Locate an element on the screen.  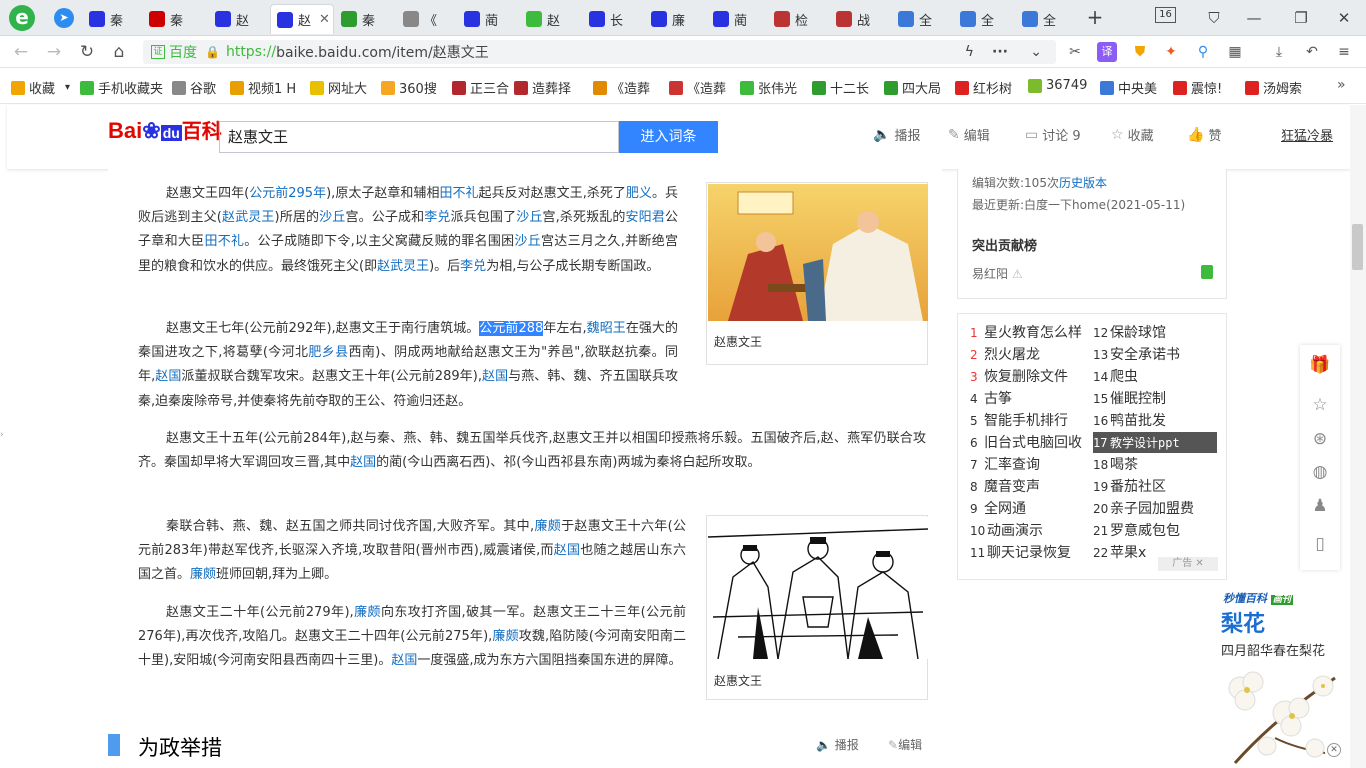
ad-item: 8 魔音变声 is located at coordinates (1005, 486).